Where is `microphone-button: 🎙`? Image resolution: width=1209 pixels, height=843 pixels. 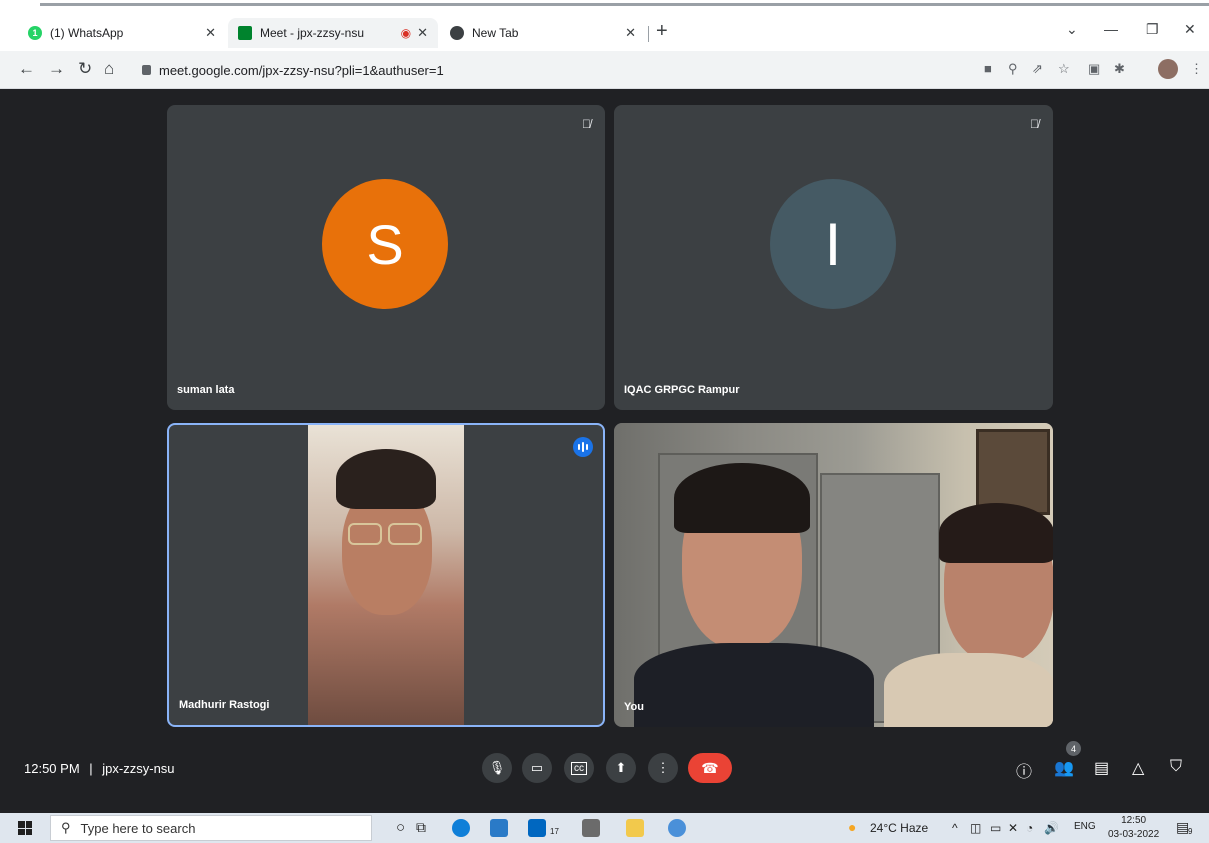 microphone-button: 🎙 is located at coordinates (497, 768).